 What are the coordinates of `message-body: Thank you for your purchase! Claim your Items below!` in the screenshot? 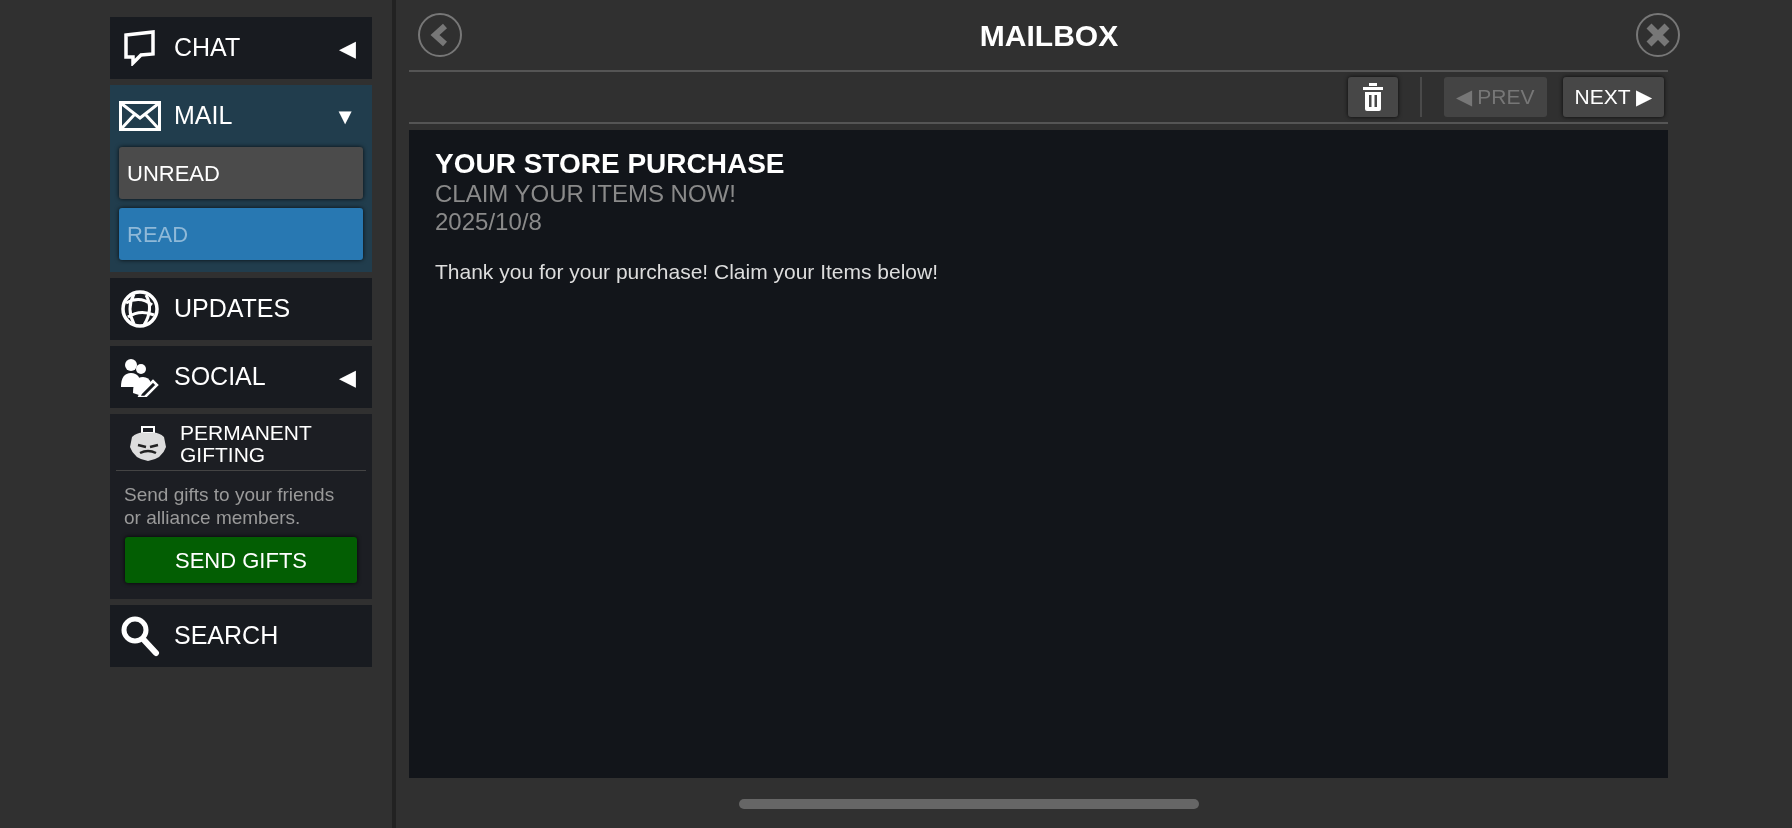 It's located at (687, 272).